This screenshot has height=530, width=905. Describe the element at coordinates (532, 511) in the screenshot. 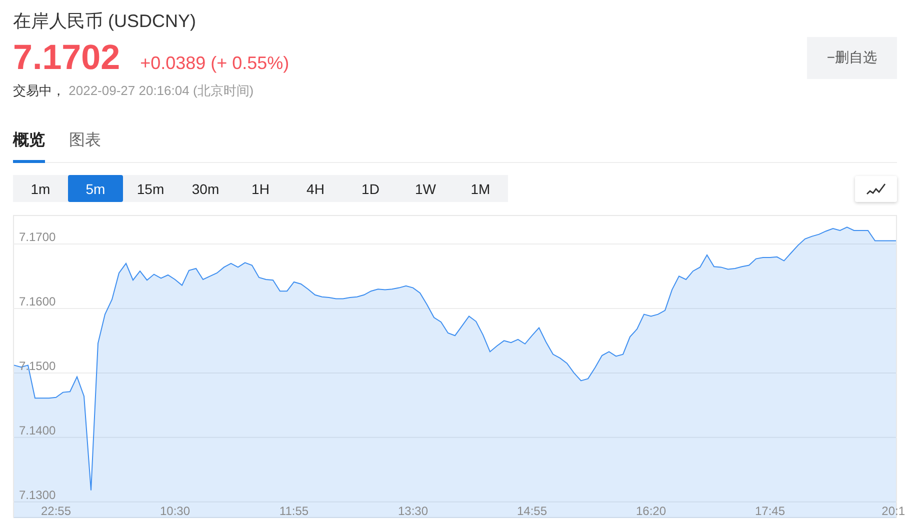

I see `x-axis-label: 14:55` at that location.